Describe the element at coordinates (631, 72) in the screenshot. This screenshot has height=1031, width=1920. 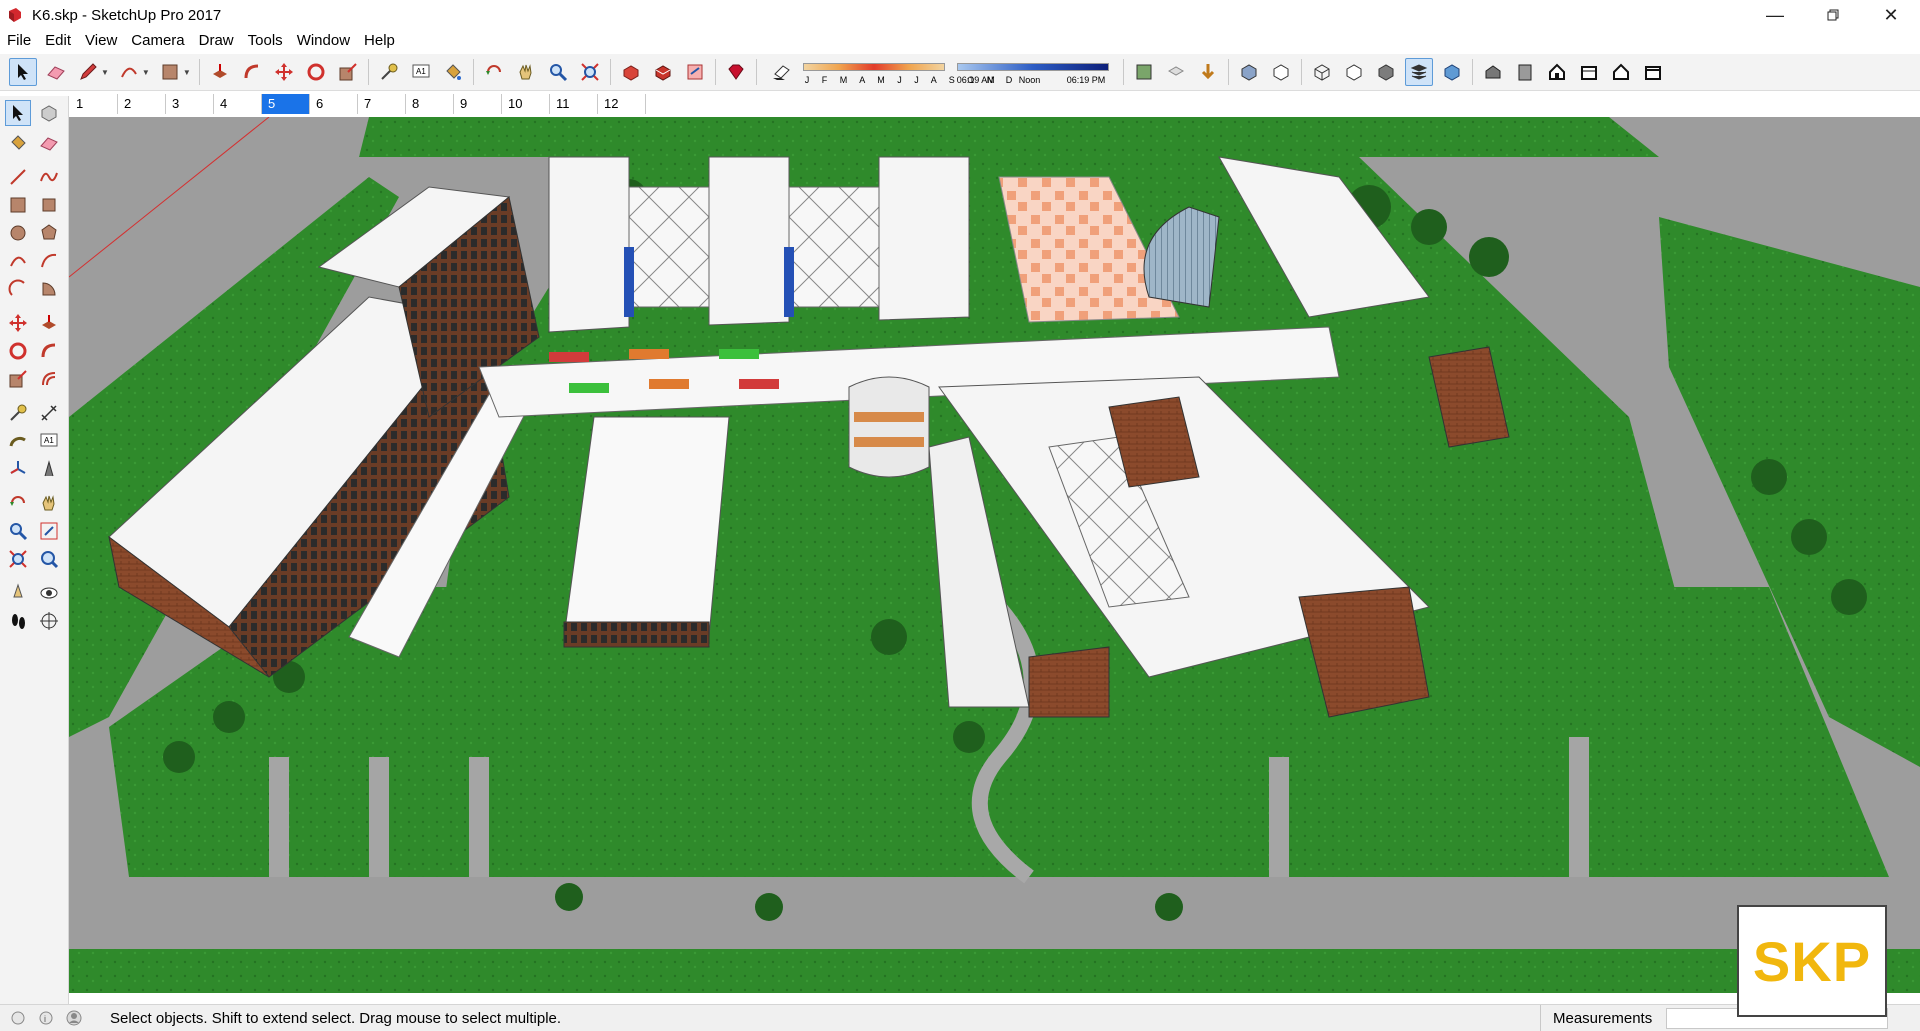
I see `3d-warehouse-icon` at that location.